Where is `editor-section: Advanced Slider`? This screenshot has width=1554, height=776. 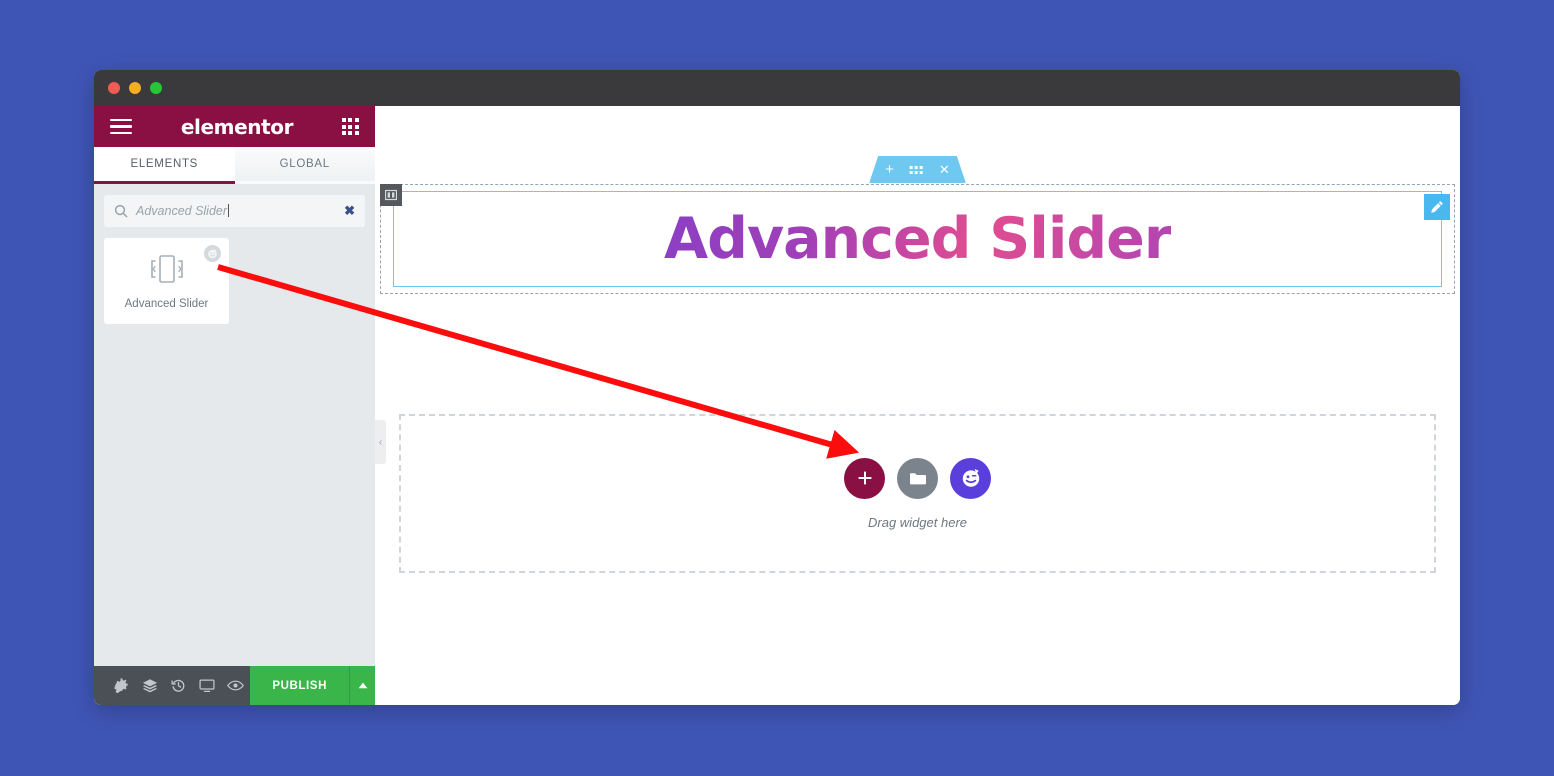 editor-section: Advanced Slider is located at coordinates (917, 239).